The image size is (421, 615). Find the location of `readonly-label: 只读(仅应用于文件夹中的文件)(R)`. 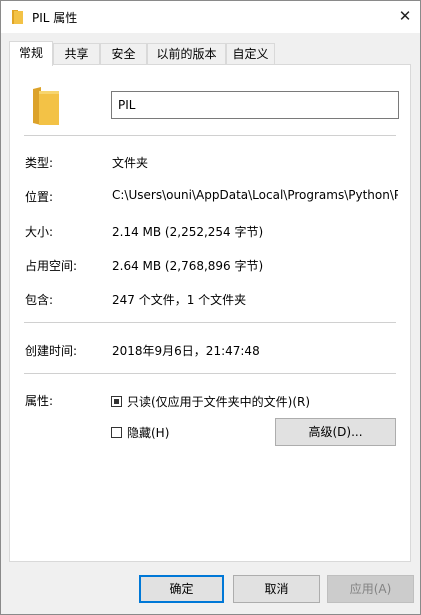

readonly-label: 只读(仅应用于文件夹中的文件)(R) is located at coordinates (218, 401).